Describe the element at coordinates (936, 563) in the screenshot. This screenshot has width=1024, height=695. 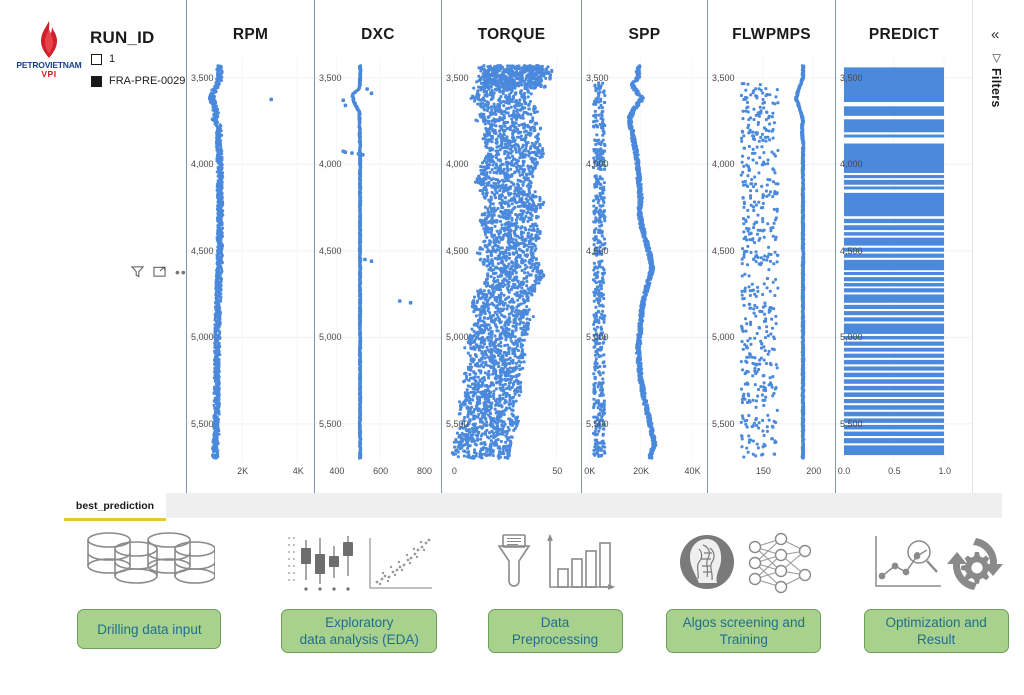
I see `chart-magnifier-gear-icon: p` at that location.